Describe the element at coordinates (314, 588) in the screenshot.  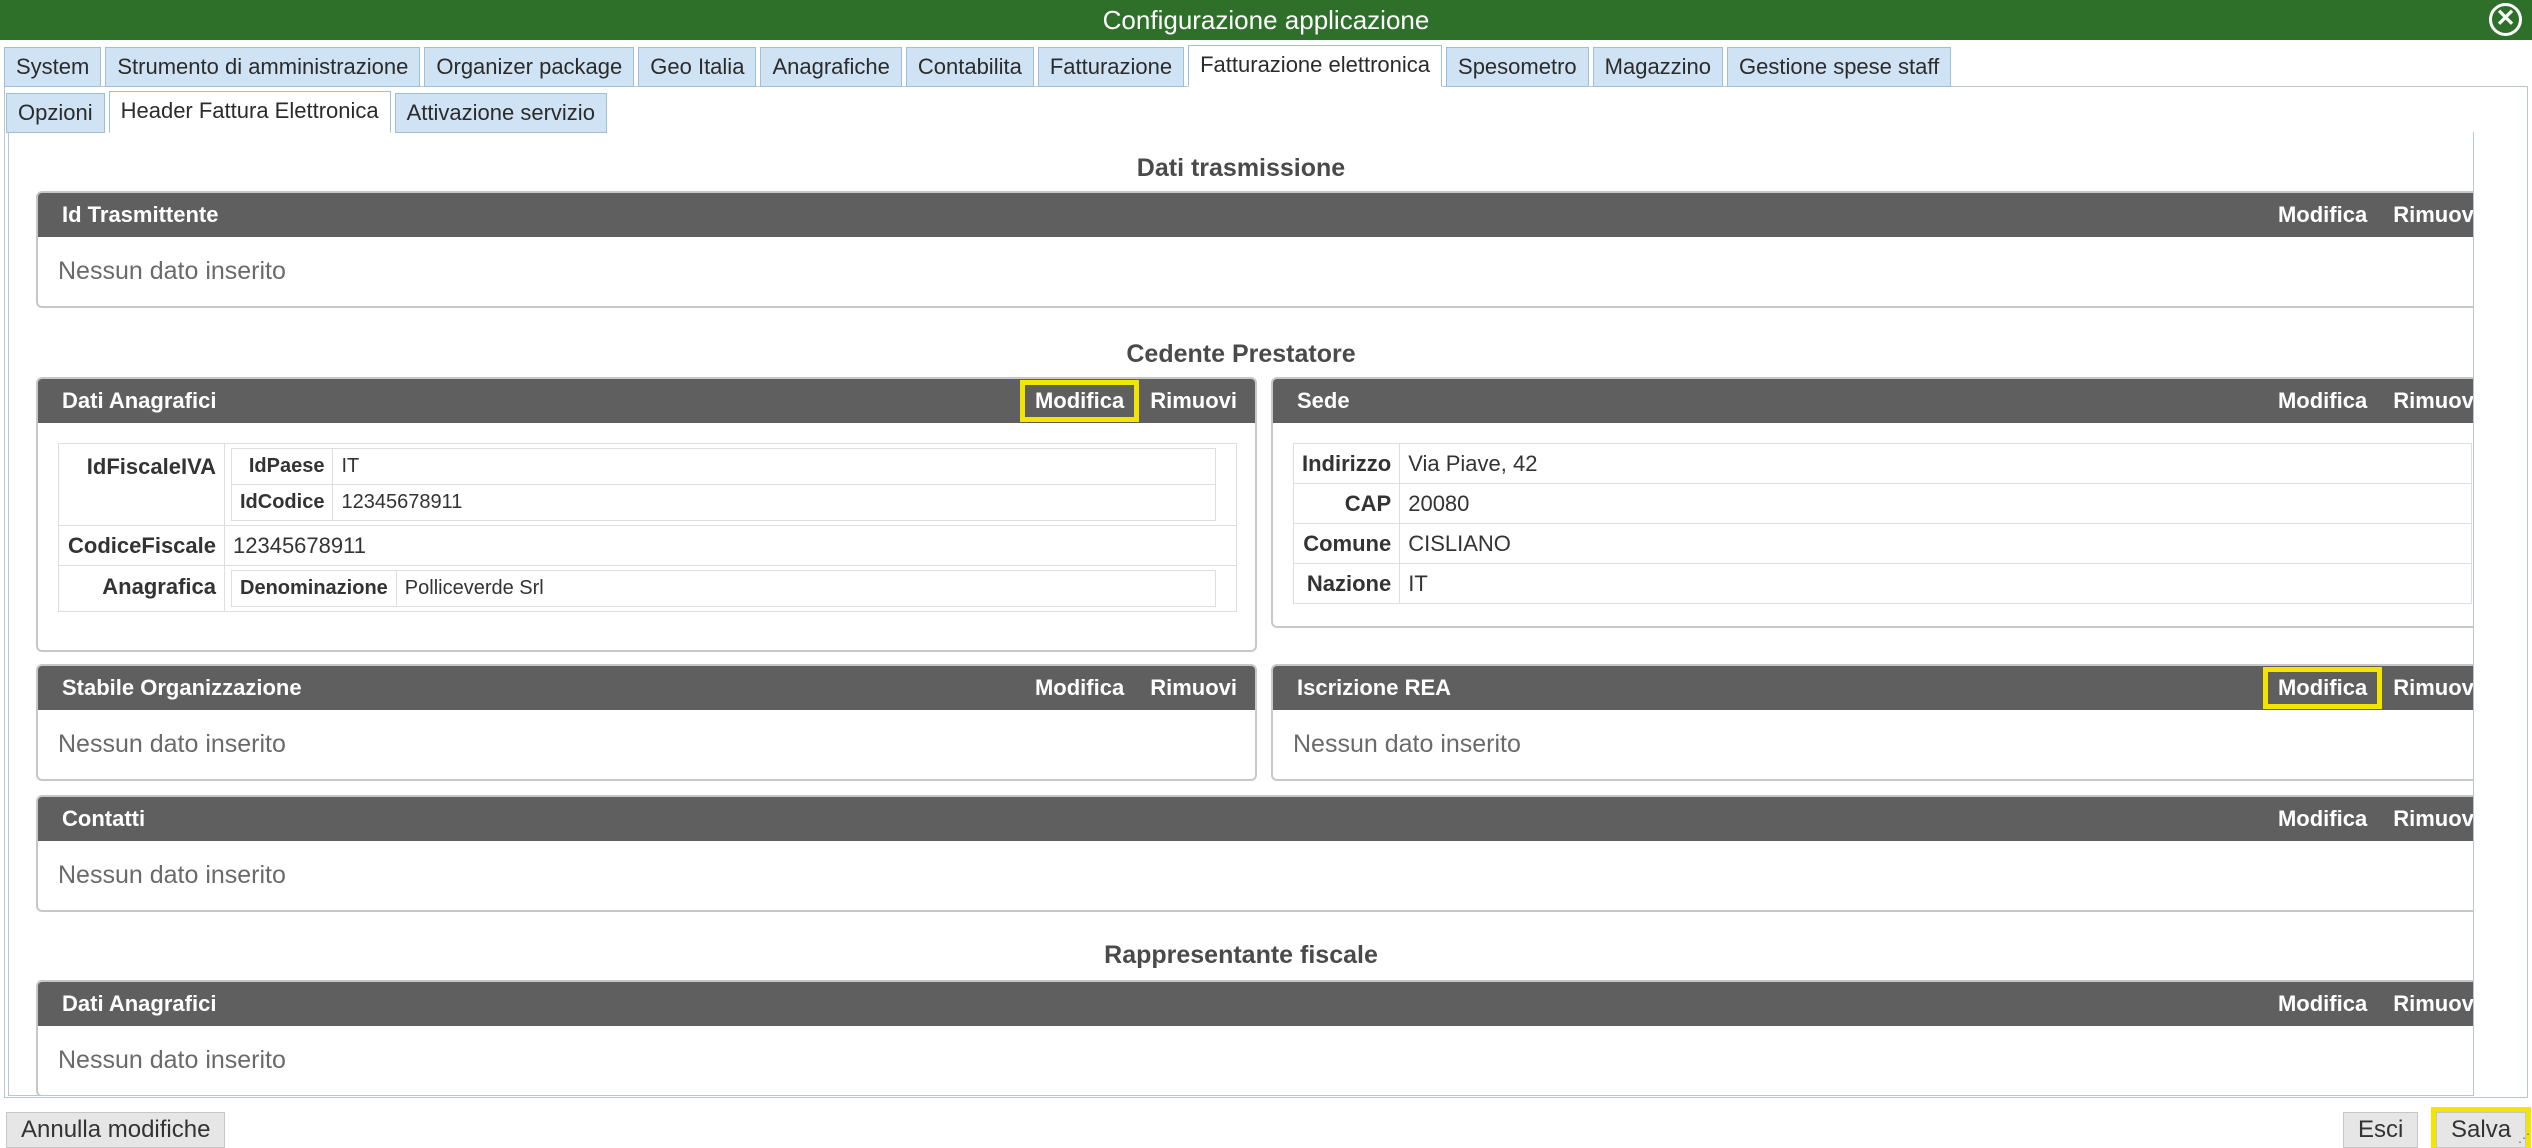
I see `field-label: Denominazione` at that location.